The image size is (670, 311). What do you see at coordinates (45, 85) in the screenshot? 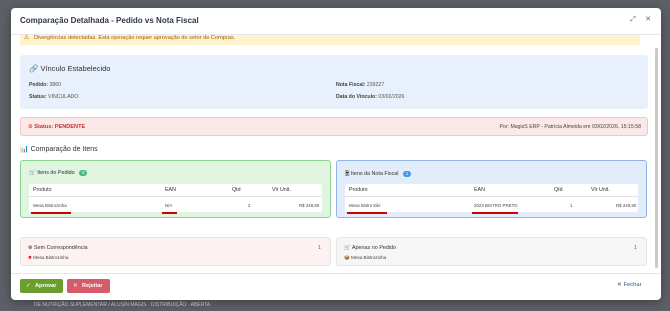
I see `pedido-field: Pedido: 3860` at bounding box center [45, 85].